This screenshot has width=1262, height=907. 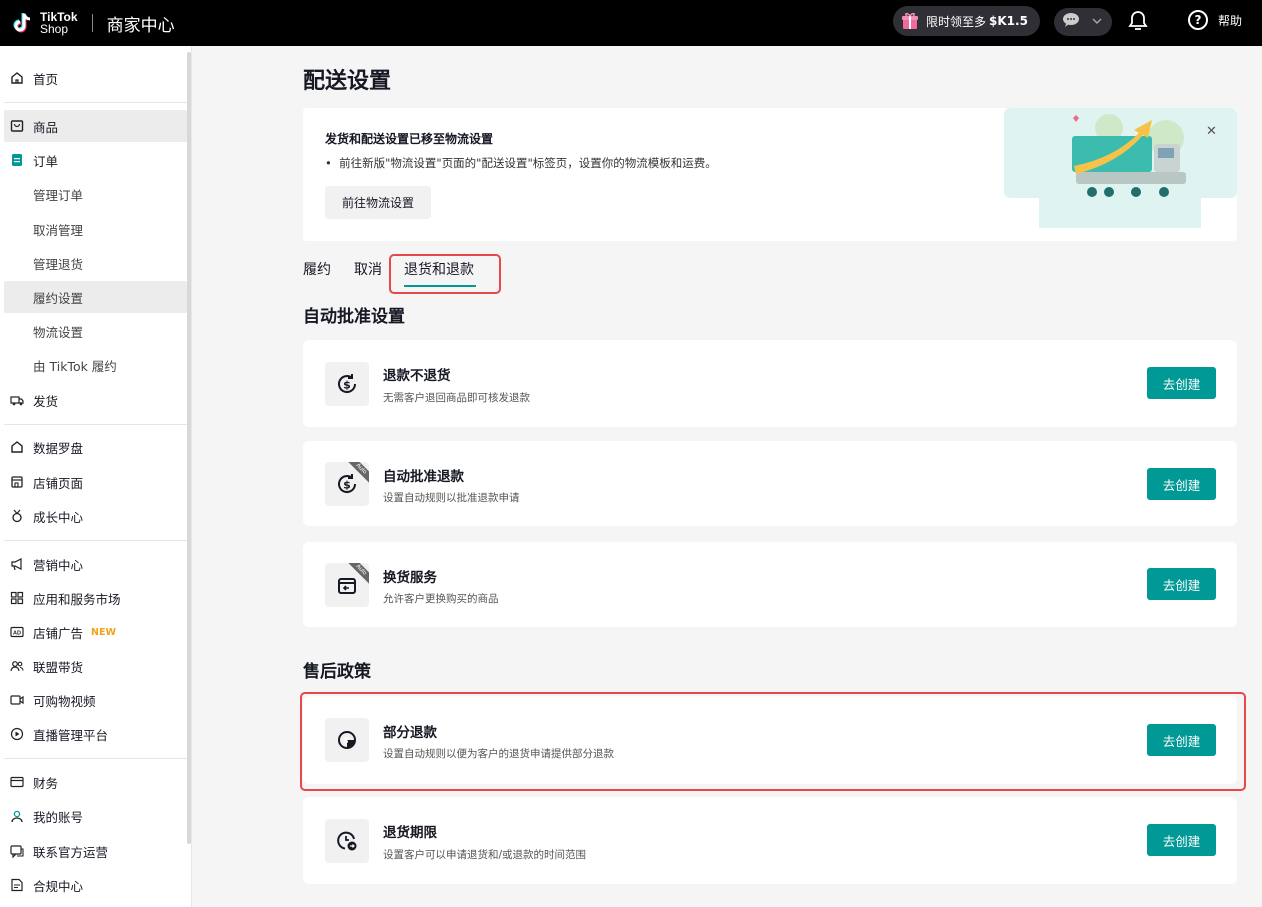 I want to click on new-badge: NEW, so click(x=103, y=632).